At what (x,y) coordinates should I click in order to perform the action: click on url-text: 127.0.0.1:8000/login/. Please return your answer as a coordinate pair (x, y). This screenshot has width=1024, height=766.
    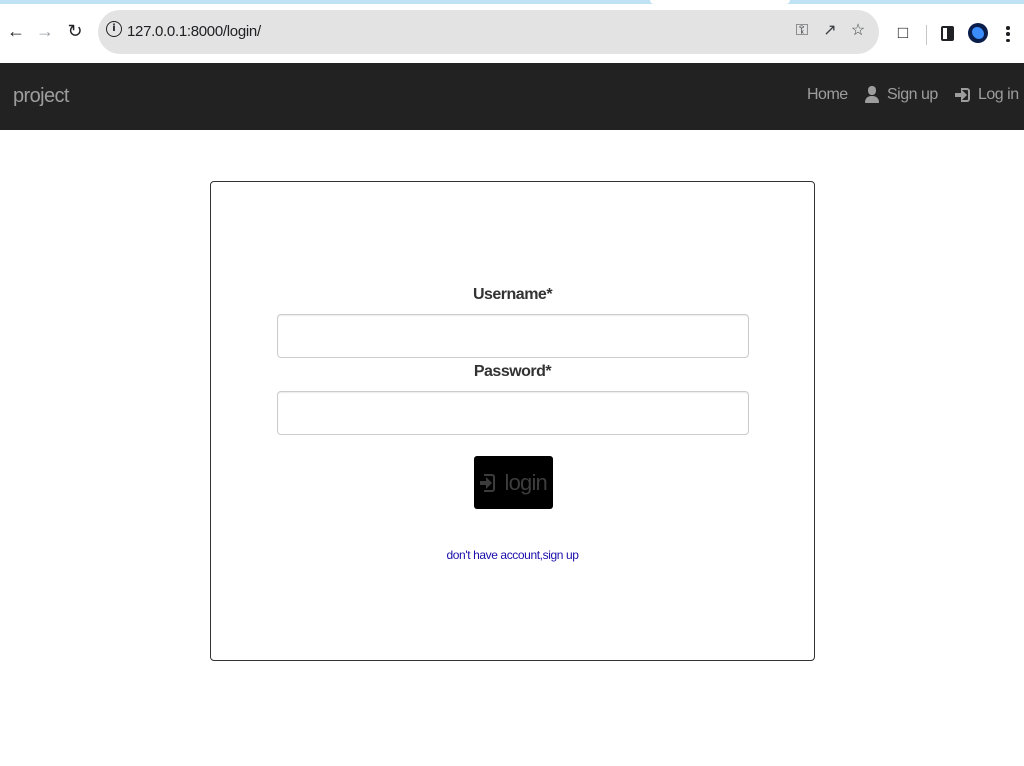
    Looking at the image, I should click on (194, 31).